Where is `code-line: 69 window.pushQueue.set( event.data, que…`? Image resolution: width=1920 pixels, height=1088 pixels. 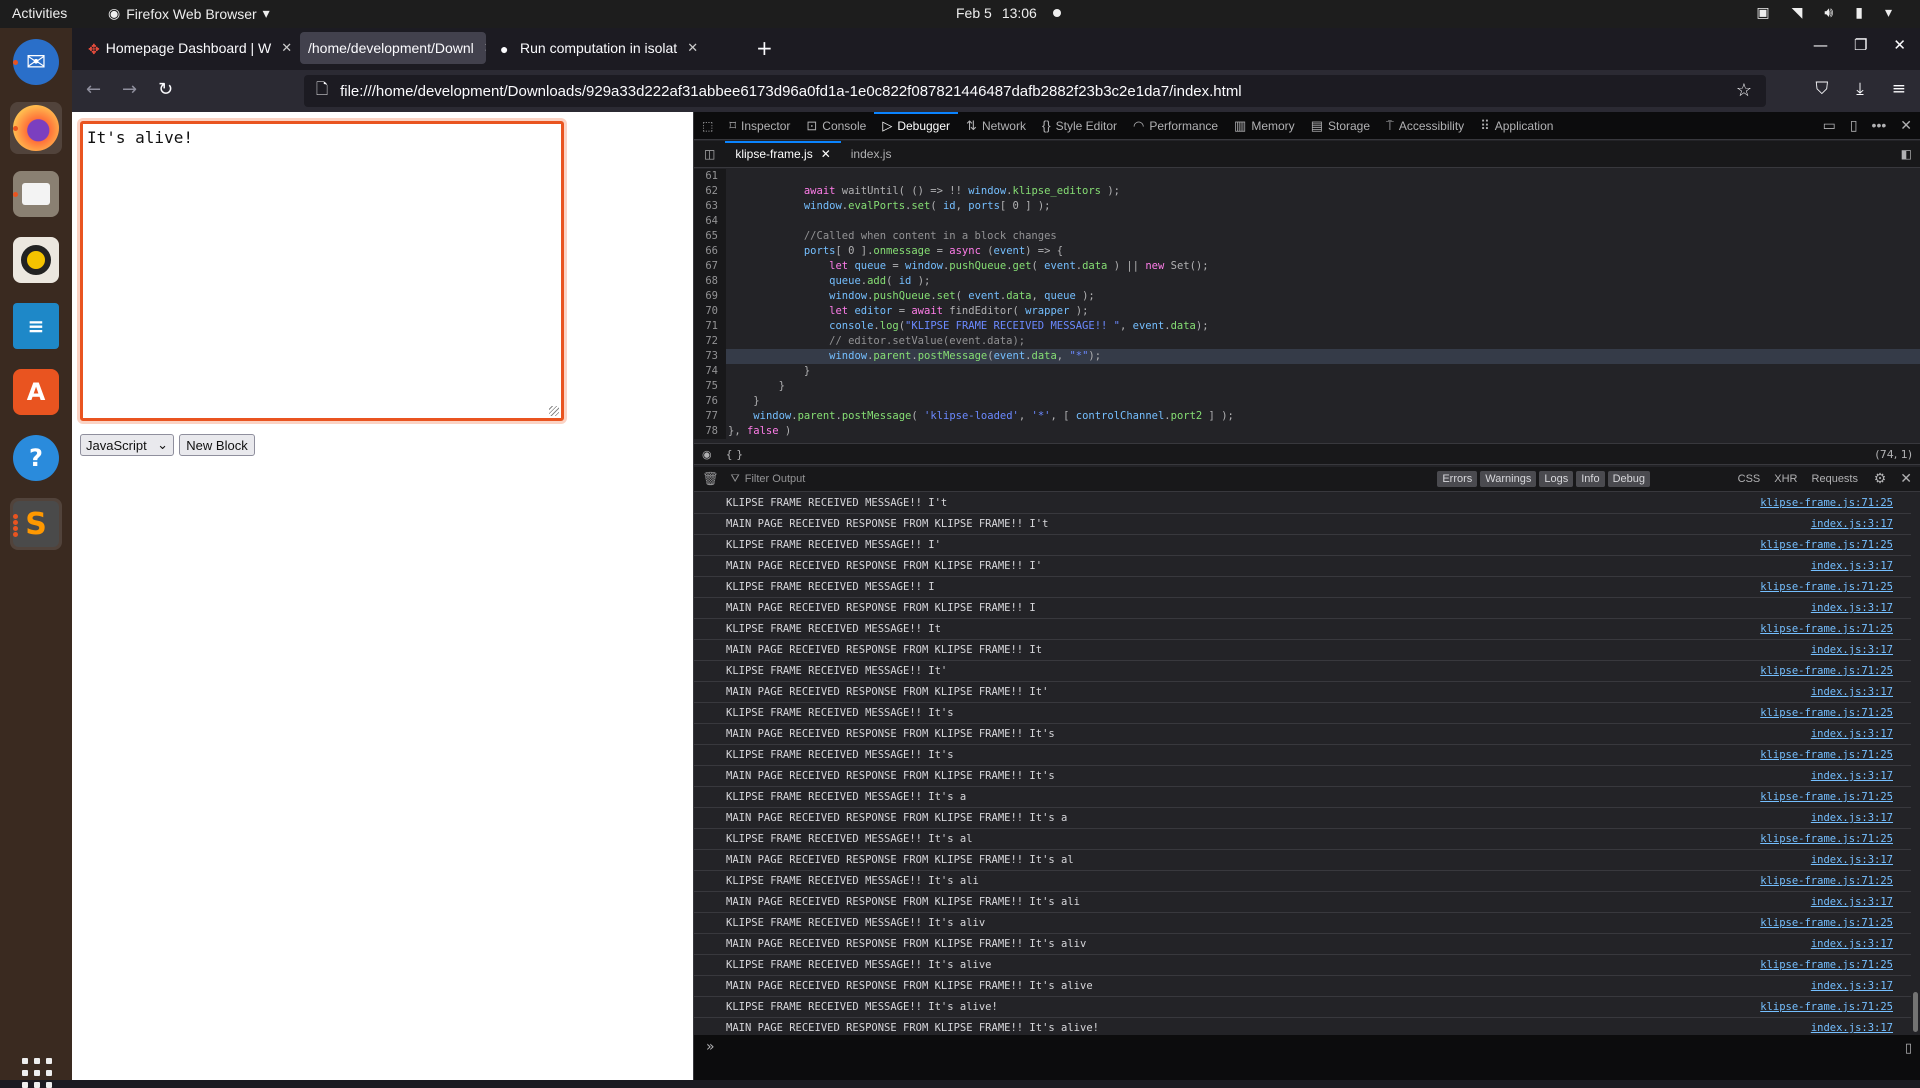 code-line: 69 window.pushQueue.set( event.data, que… is located at coordinates (1307, 296).